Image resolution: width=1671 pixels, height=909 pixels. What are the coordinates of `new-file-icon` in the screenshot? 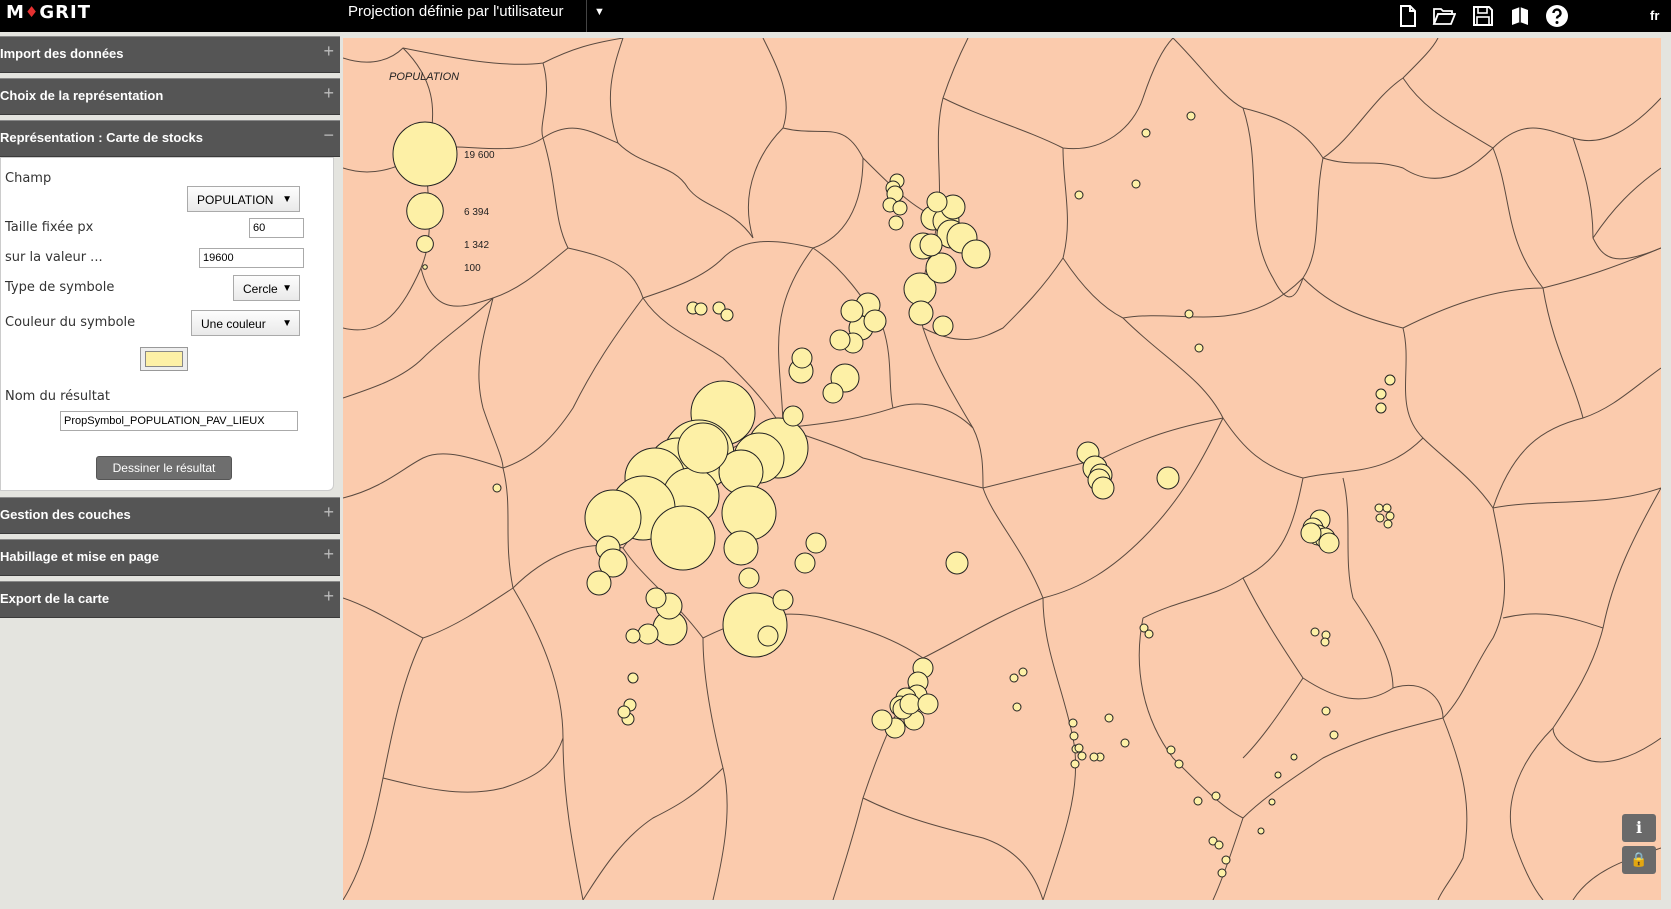 It's located at (1408, 16).